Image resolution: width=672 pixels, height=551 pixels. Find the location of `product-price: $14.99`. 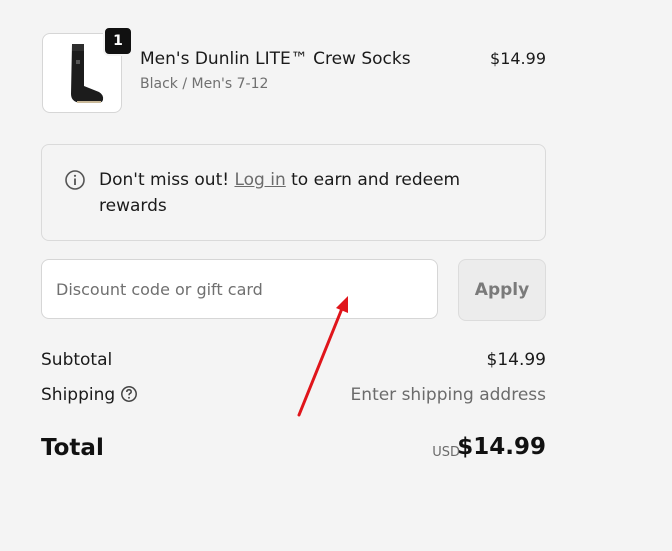

product-price: $14.99 is located at coordinates (518, 58).